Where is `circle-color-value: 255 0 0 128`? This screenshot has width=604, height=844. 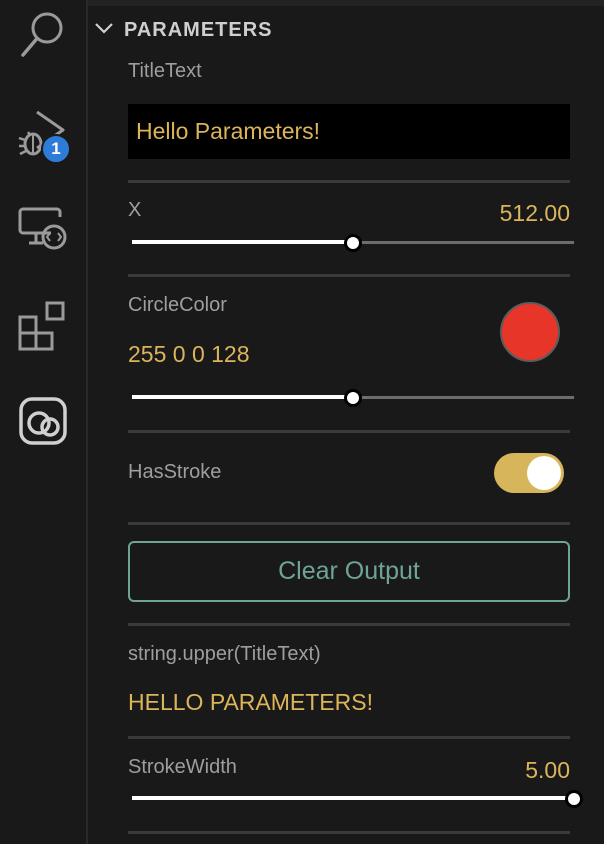
circle-color-value: 255 0 0 128 is located at coordinates (189, 354).